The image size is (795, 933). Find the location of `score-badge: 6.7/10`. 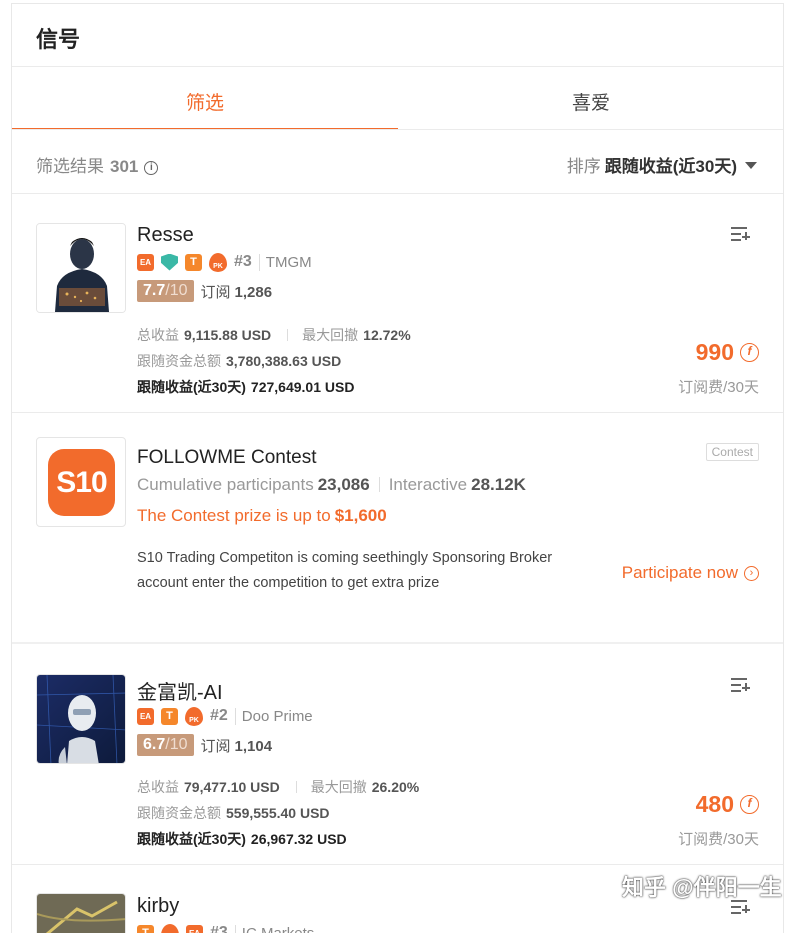

score-badge: 6.7/10 is located at coordinates (165, 745).